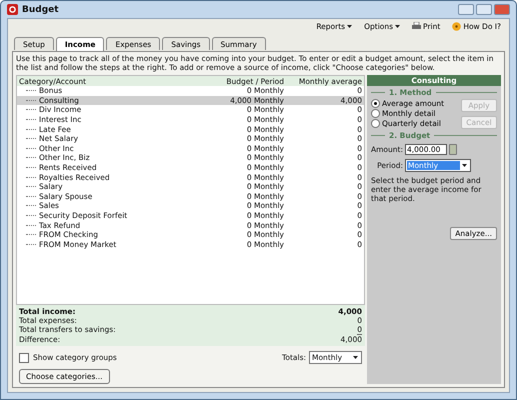 The width and height of the screenshot is (517, 400). Describe the element at coordinates (457, 26) in the screenshot. I see `help-icon` at that location.